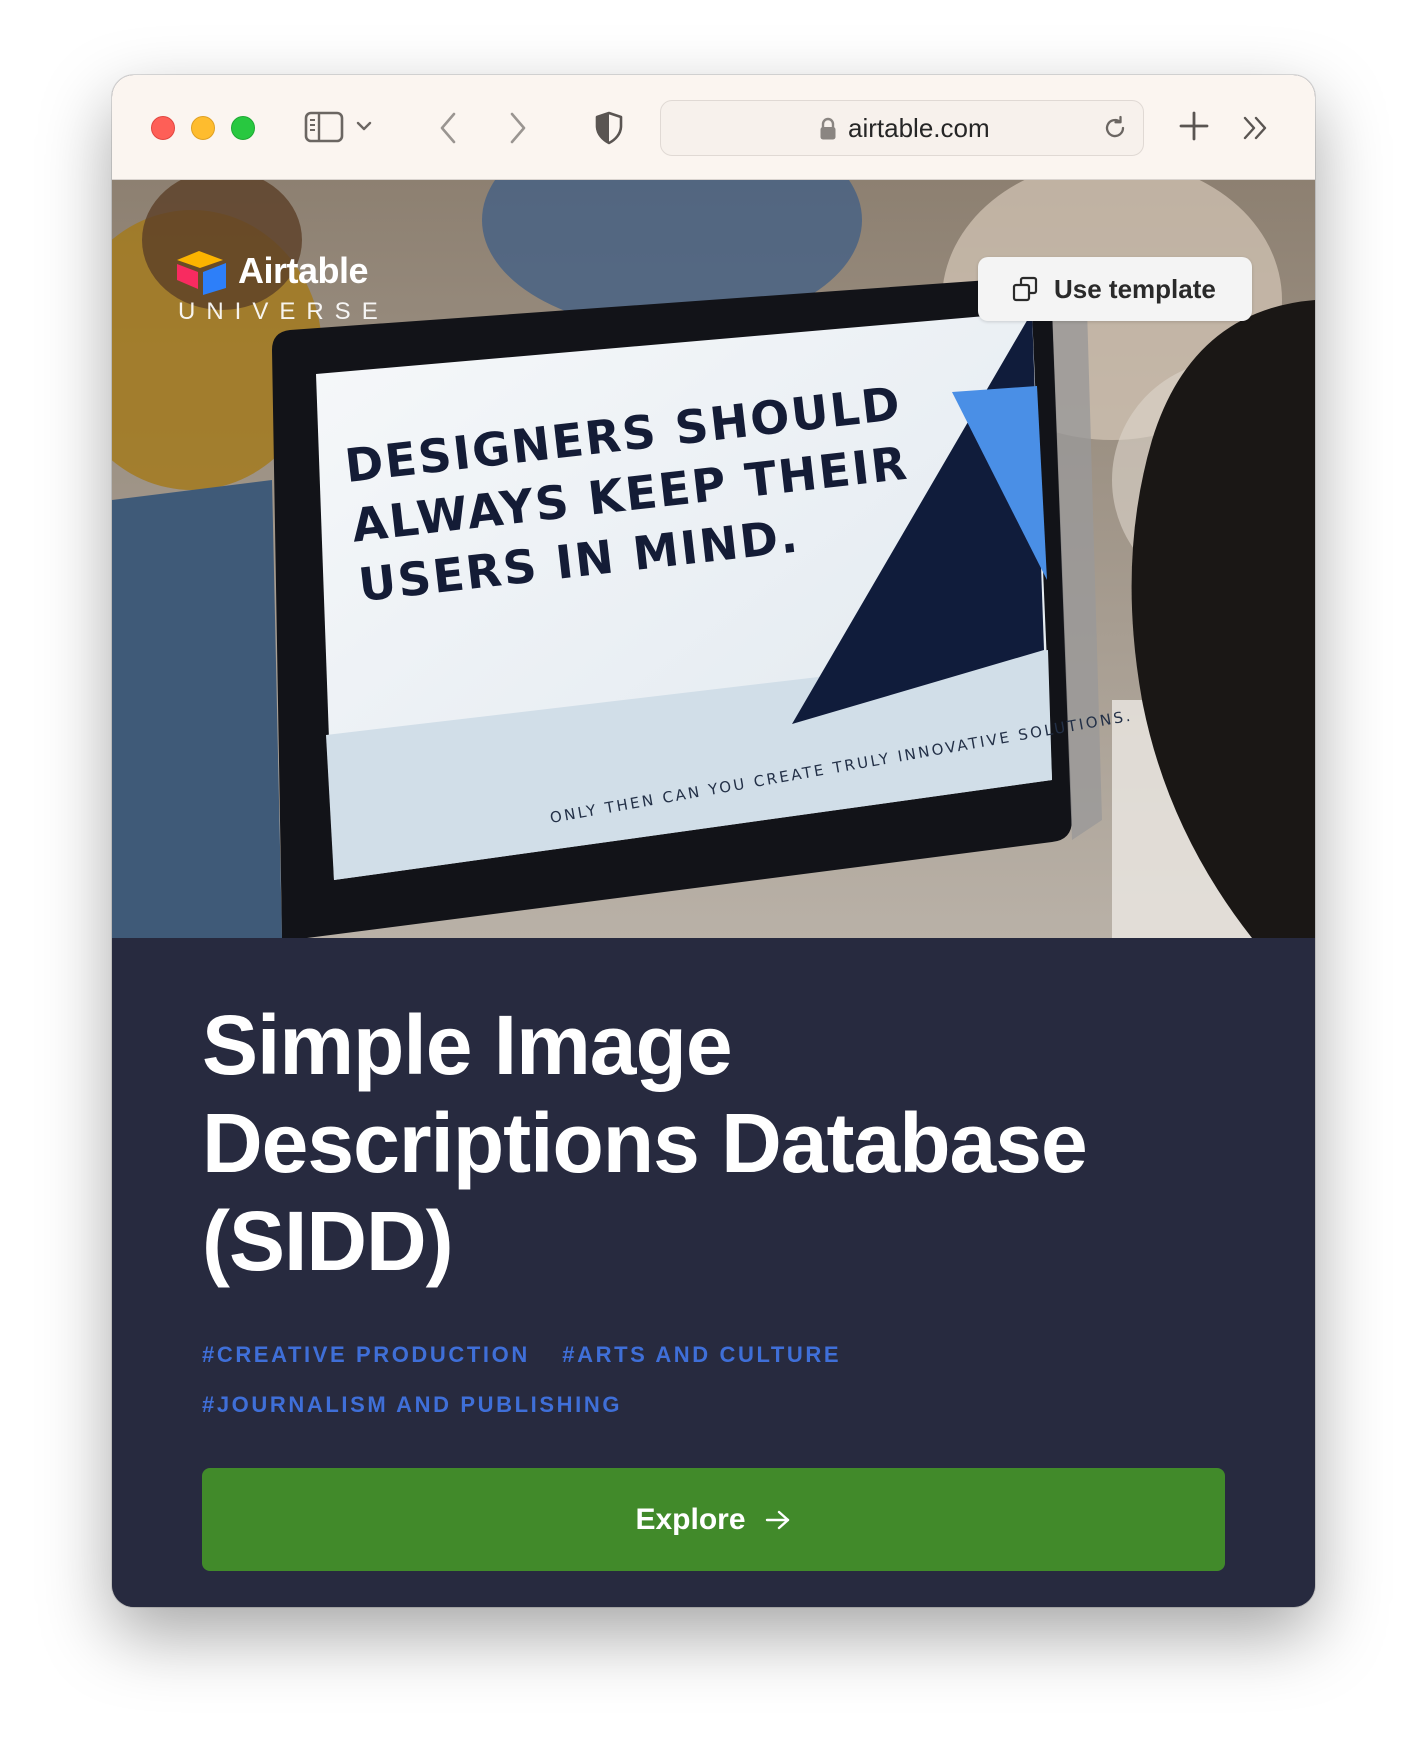 This screenshot has width=1428, height=1756. I want to click on browser-toolbar: airtable.com, so click(713, 127).